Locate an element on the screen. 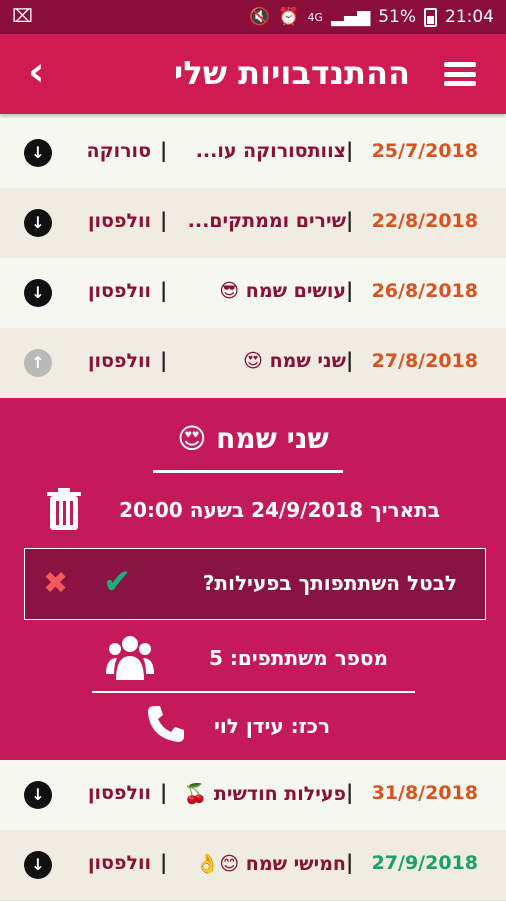 Image resolution: width=506 pixels, height=901 pixels. list-item: ↑ וולפסון | שני שמח 😍 | 27/8/2018 is located at coordinates (253, 363).